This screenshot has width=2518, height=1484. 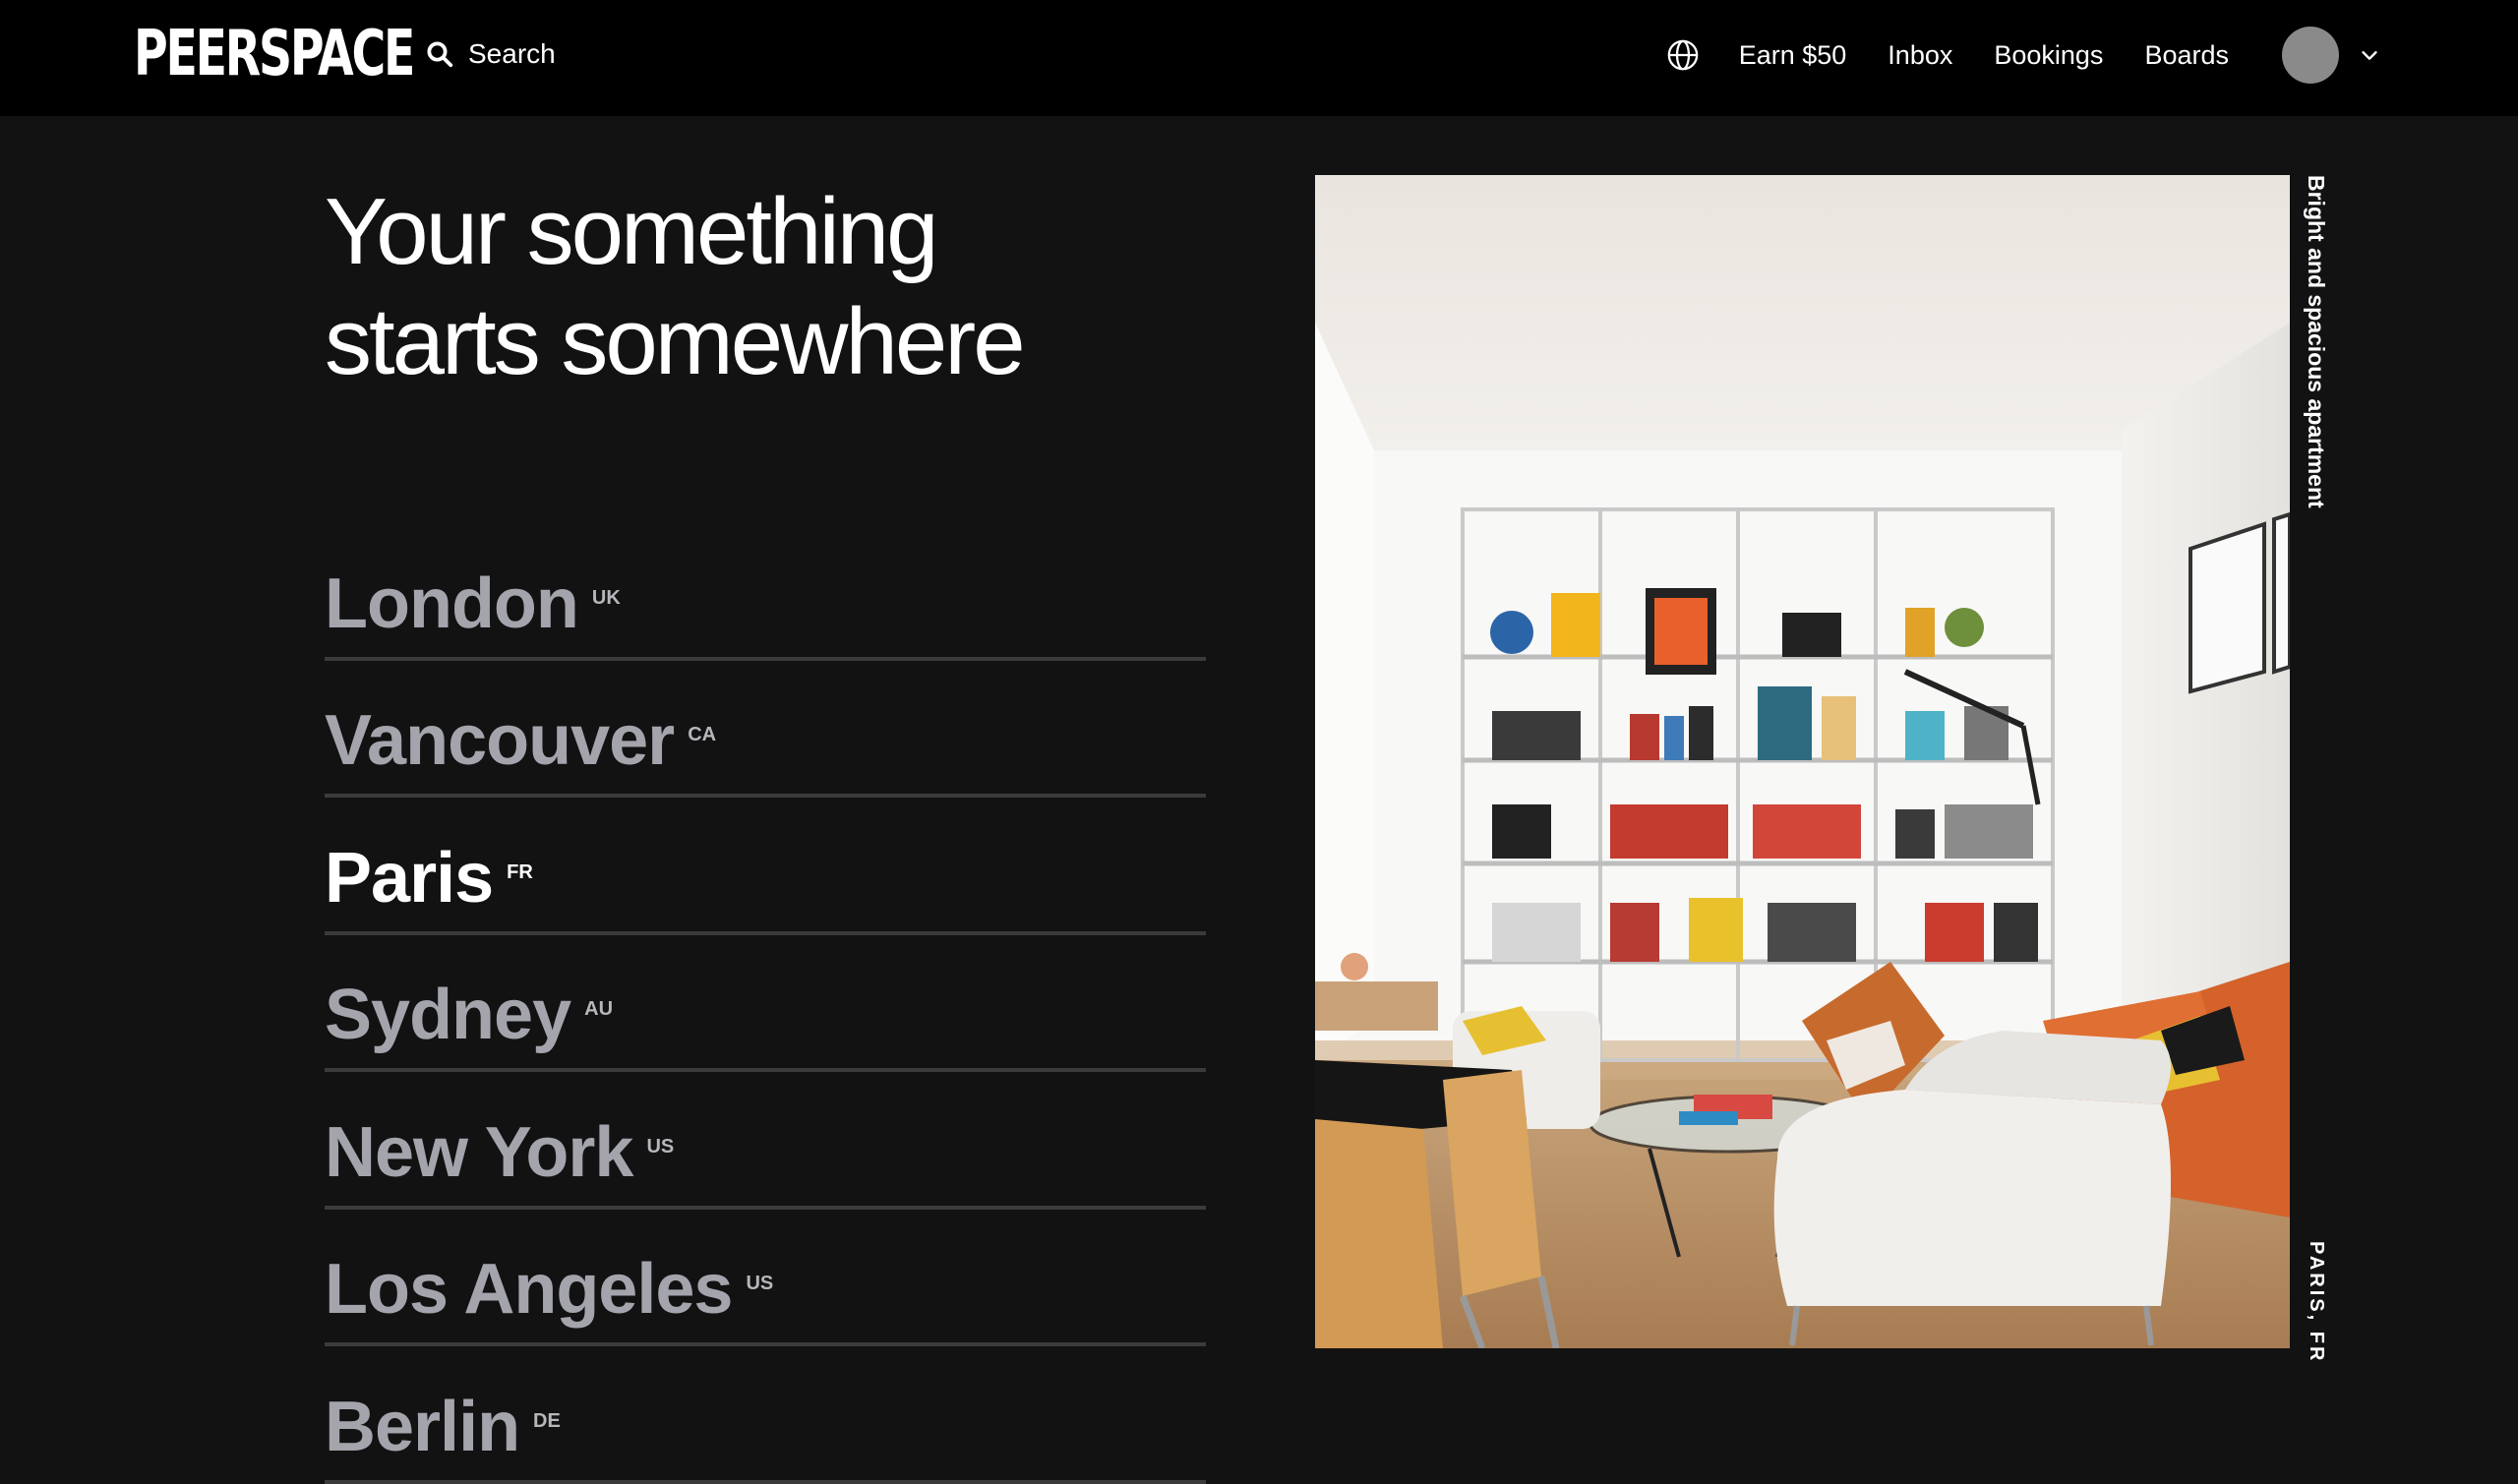 What do you see at coordinates (547, 1421) in the screenshot?
I see `country-code: DE` at bounding box center [547, 1421].